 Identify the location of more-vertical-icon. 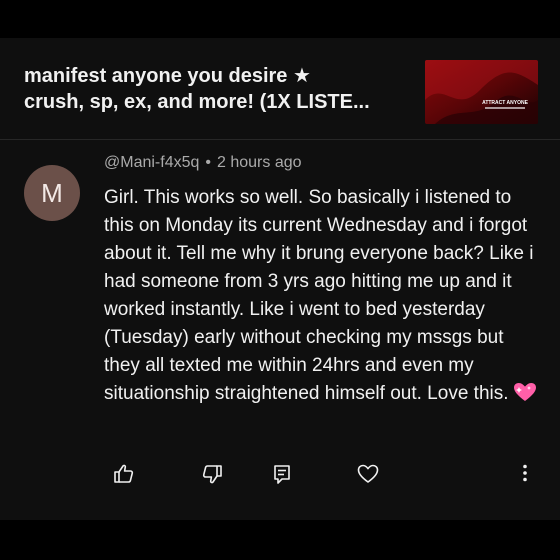
(525, 474).